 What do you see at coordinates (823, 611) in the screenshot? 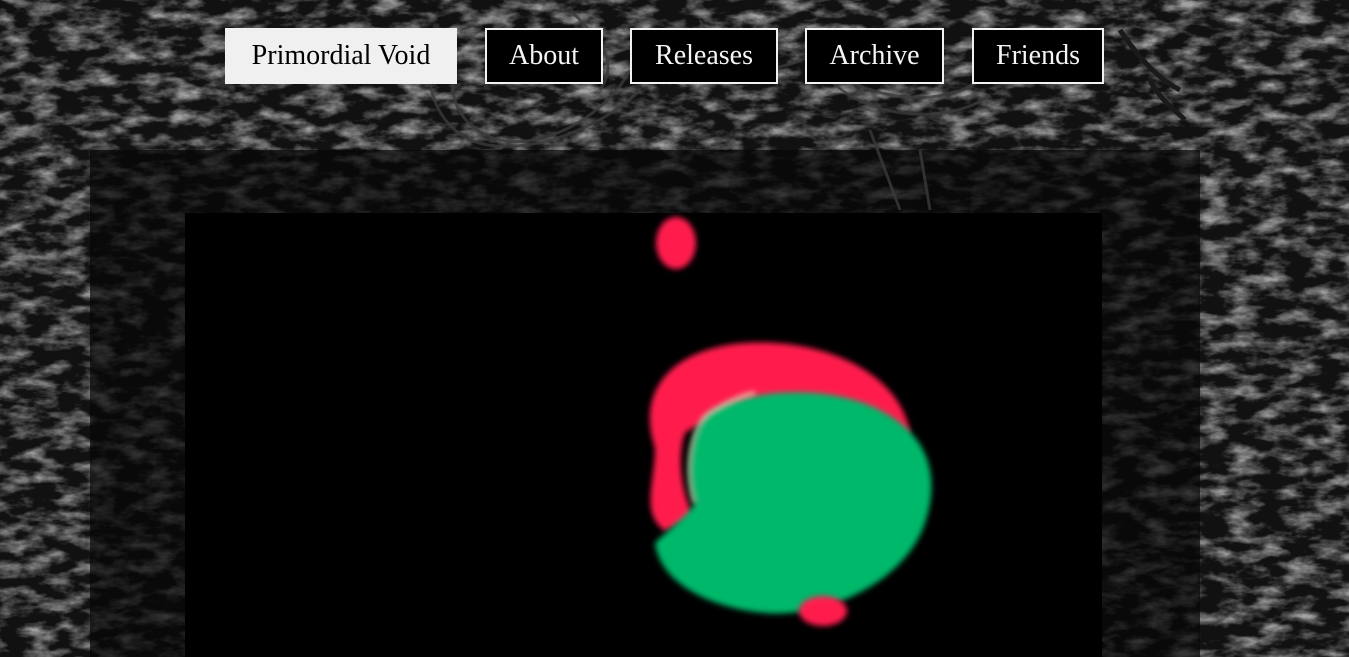
I see `red-dot-bottom` at bounding box center [823, 611].